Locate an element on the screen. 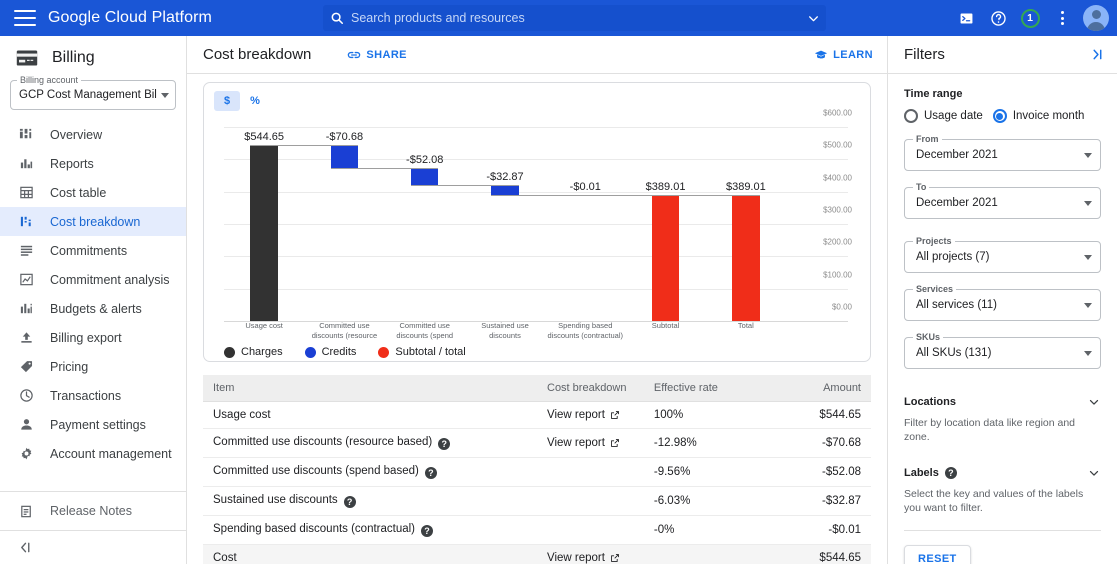 The height and width of the screenshot is (564, 1117). sidebar-item-cost-table: Cost table is located at coordinates (93, 192).